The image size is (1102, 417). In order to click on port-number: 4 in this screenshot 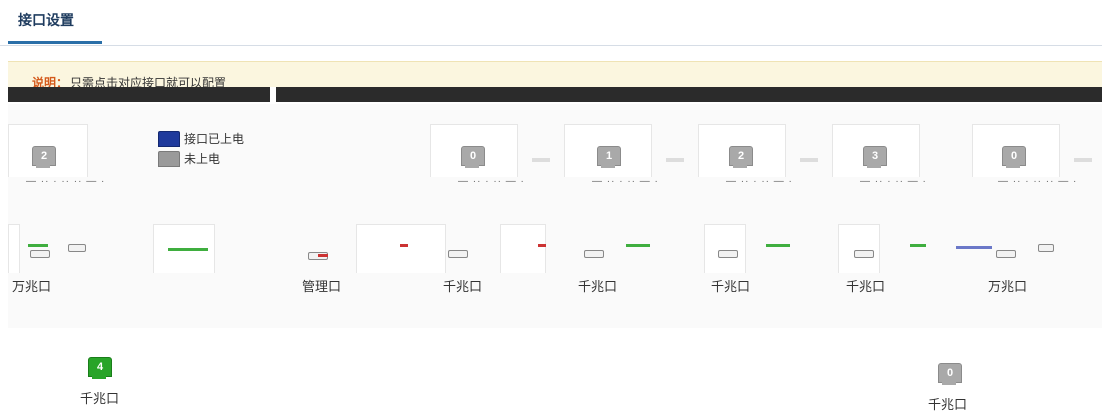, I will do `click(100, 367)`.